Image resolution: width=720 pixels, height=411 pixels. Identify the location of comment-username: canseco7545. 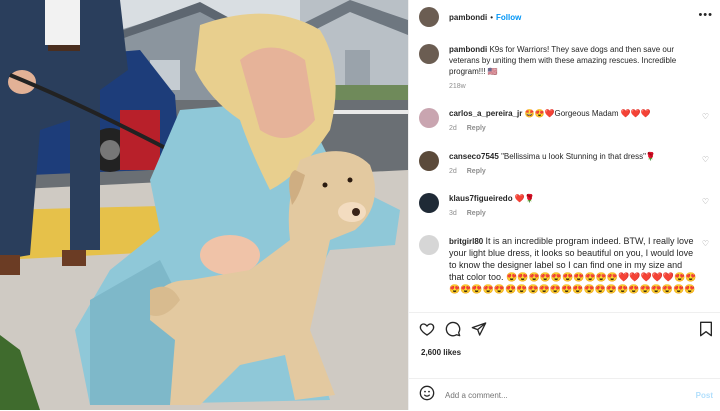
(474, 156).